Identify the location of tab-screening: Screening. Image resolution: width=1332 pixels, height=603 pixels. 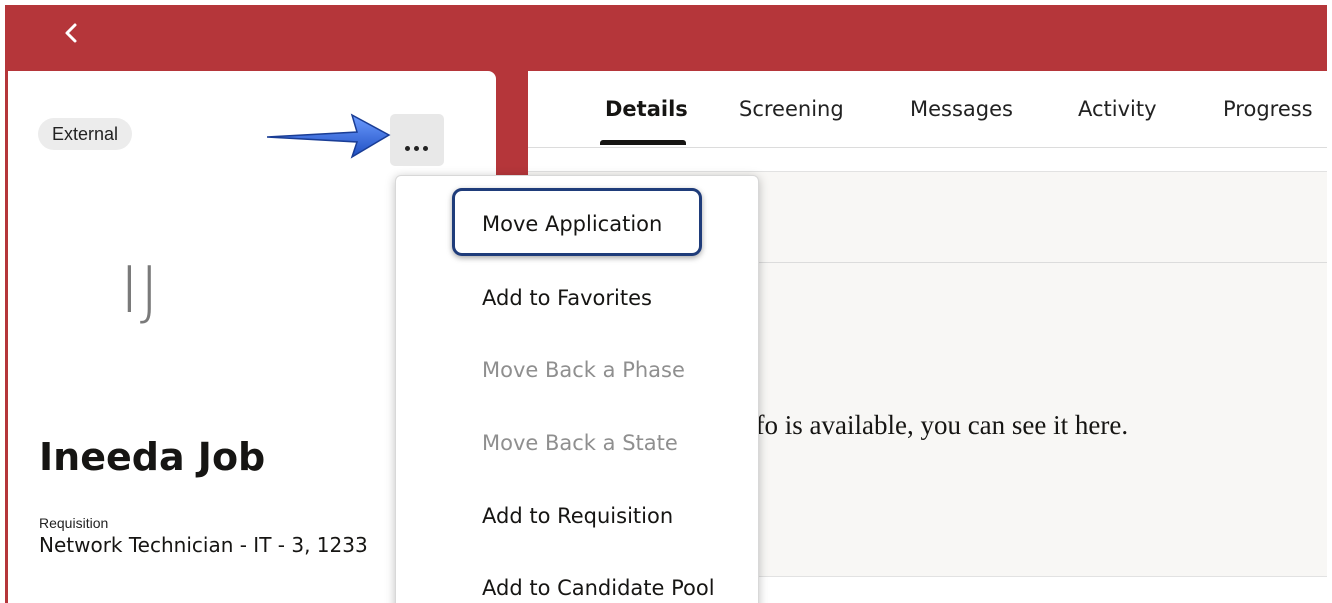
(791, 109).